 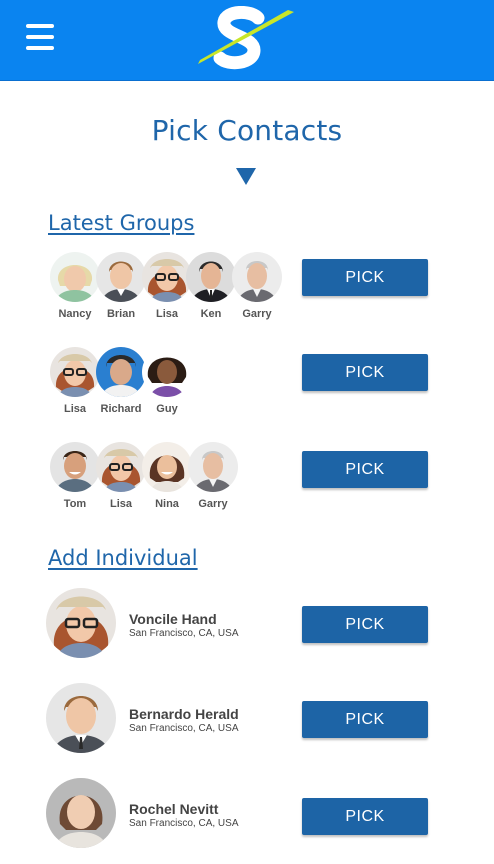 I want to click on page-title: Pick Contacts, so click(x=247, y=130).